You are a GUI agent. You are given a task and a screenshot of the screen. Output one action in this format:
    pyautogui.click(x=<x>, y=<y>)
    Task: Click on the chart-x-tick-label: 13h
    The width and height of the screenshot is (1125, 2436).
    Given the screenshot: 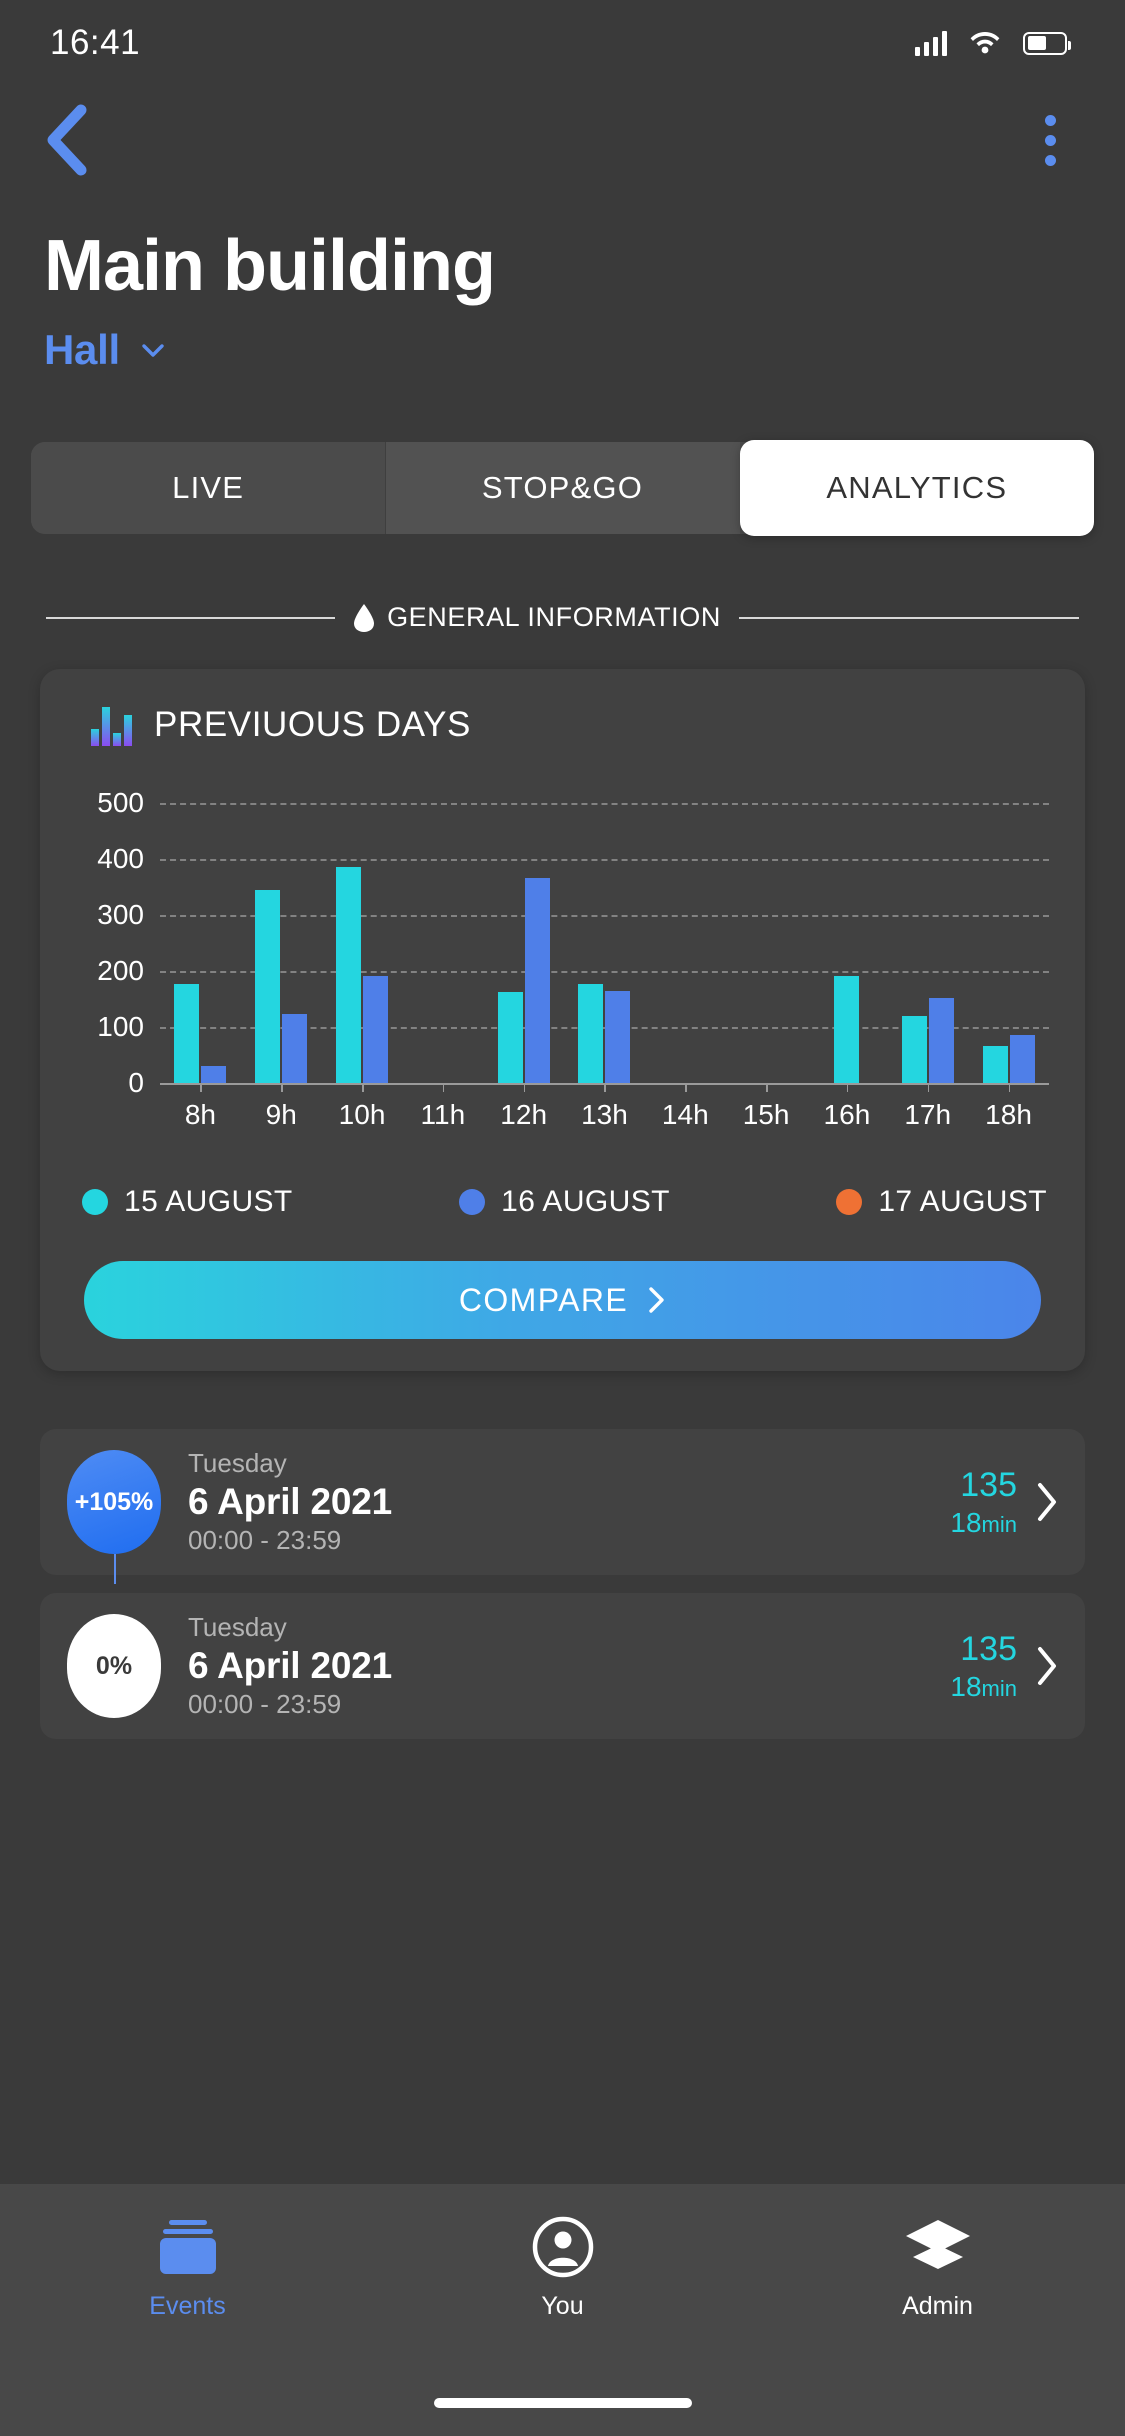 What is the action you would take?
    pyautogui.click(x=604, y=1114)
    